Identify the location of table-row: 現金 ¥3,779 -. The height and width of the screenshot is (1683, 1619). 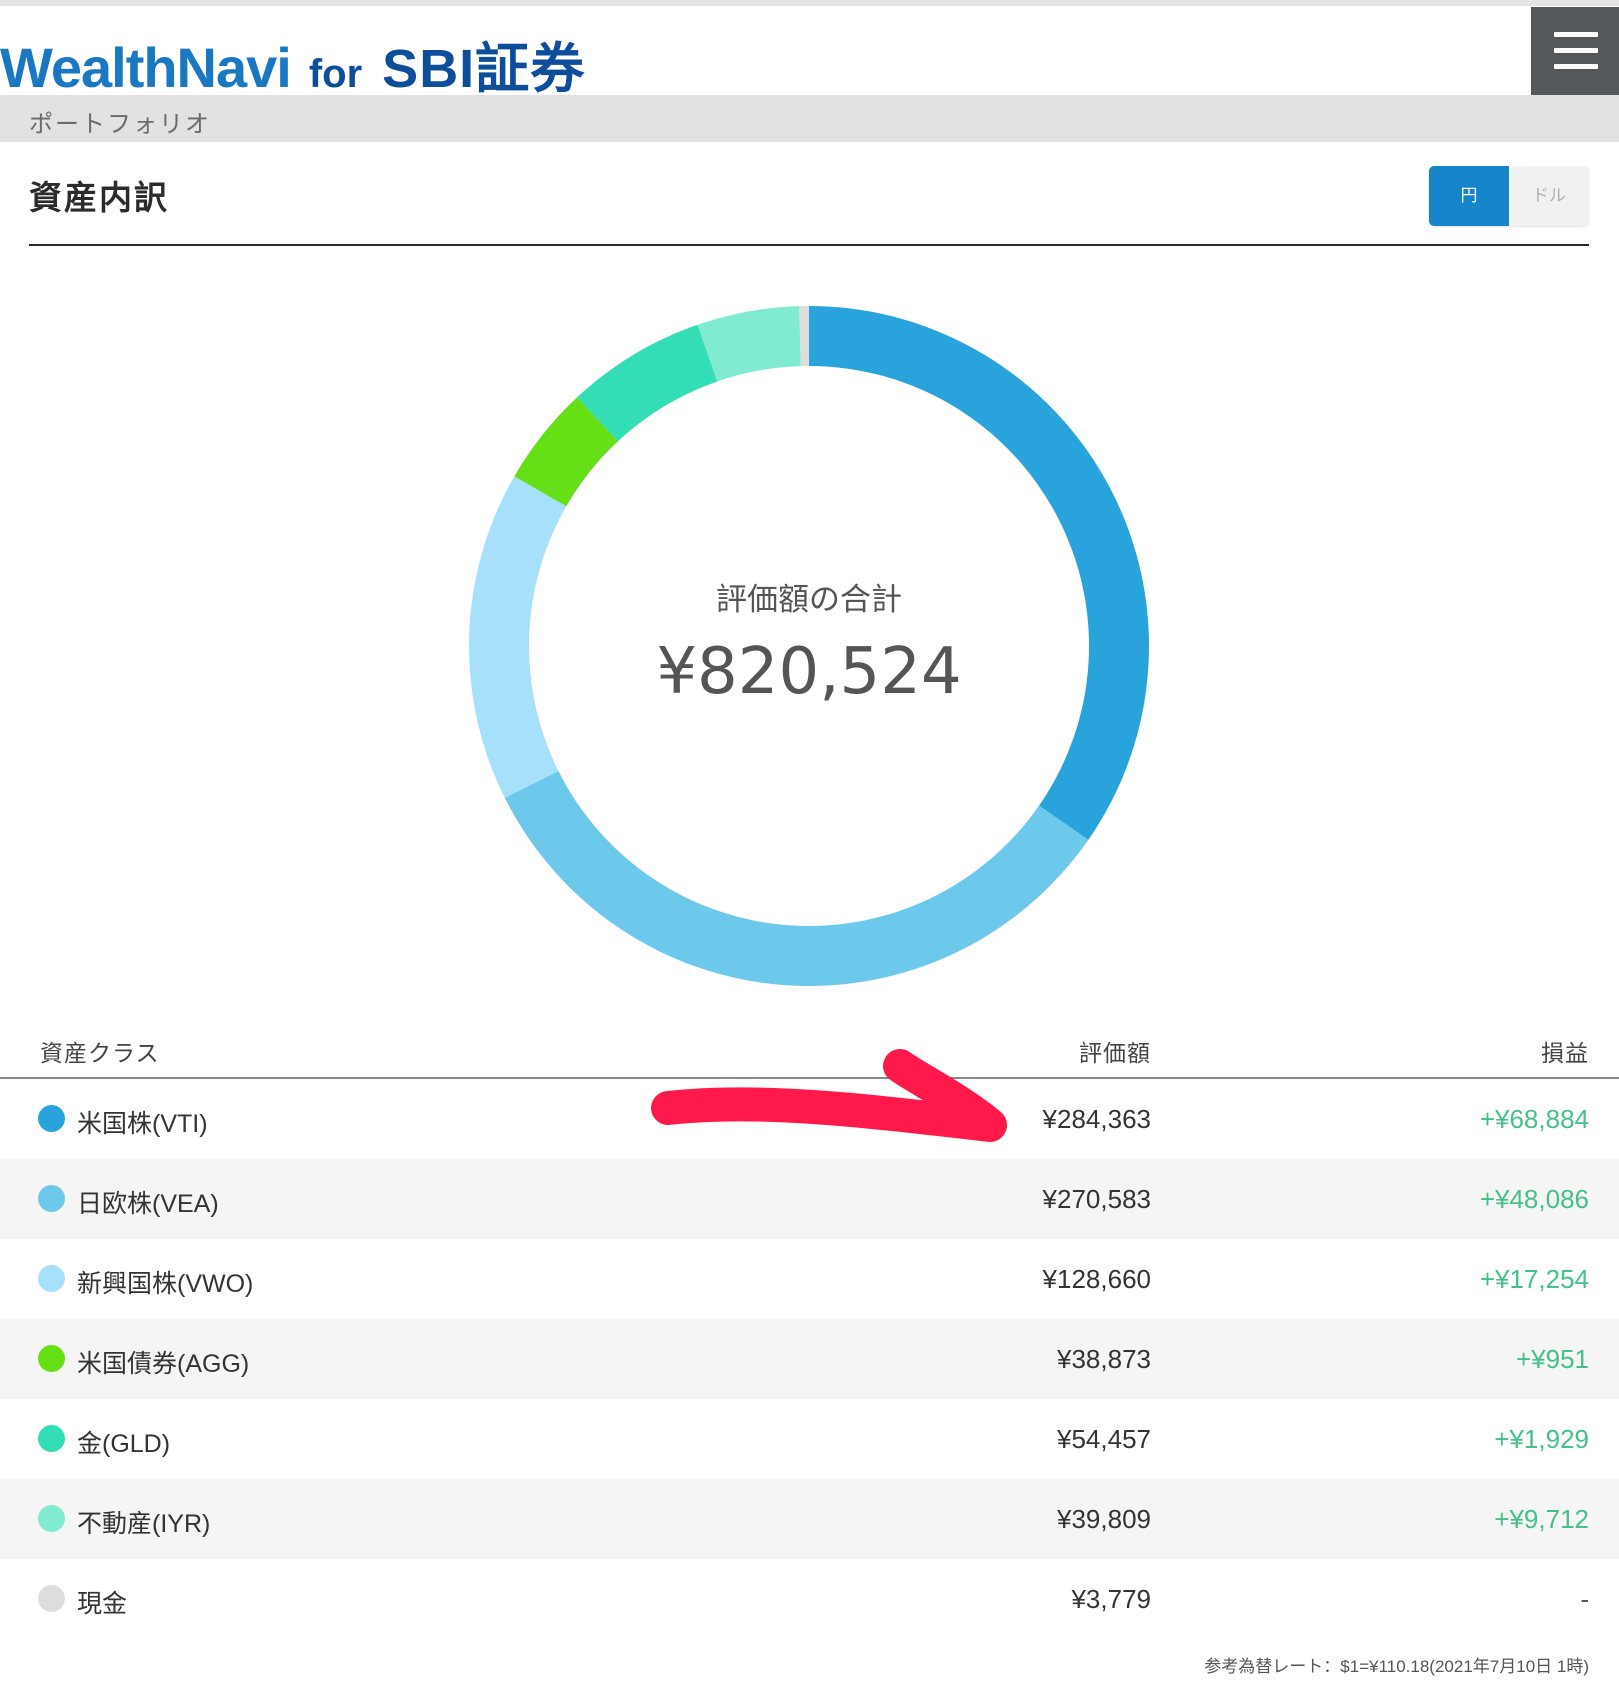
(809, 1599).